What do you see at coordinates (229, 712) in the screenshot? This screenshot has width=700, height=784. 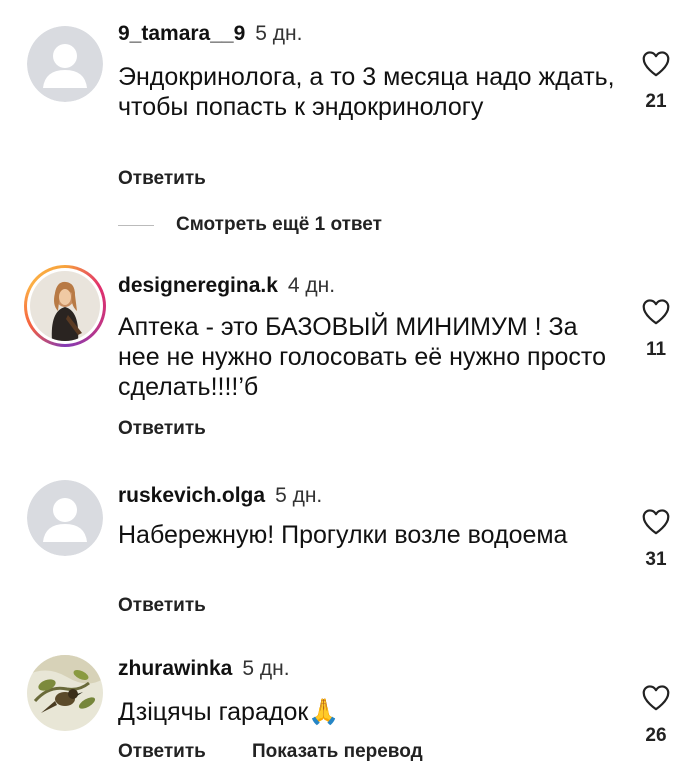 I see `comment-text: Дзіцячы гарадок🙏` at bounding box center [229, 712].